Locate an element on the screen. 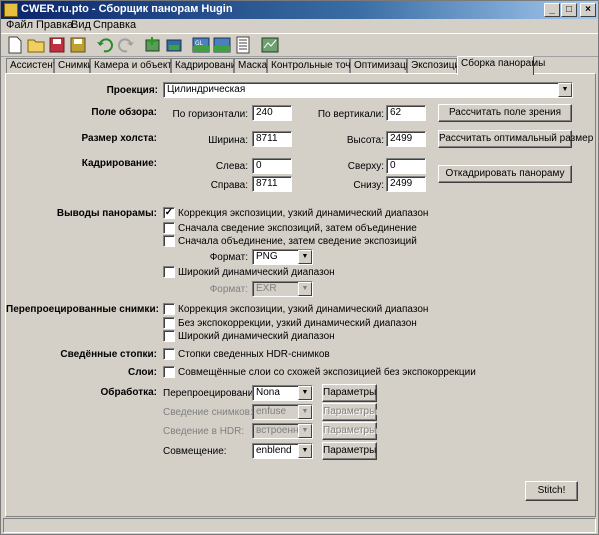  hugin-app-icon is located at coordinates (11, 10).